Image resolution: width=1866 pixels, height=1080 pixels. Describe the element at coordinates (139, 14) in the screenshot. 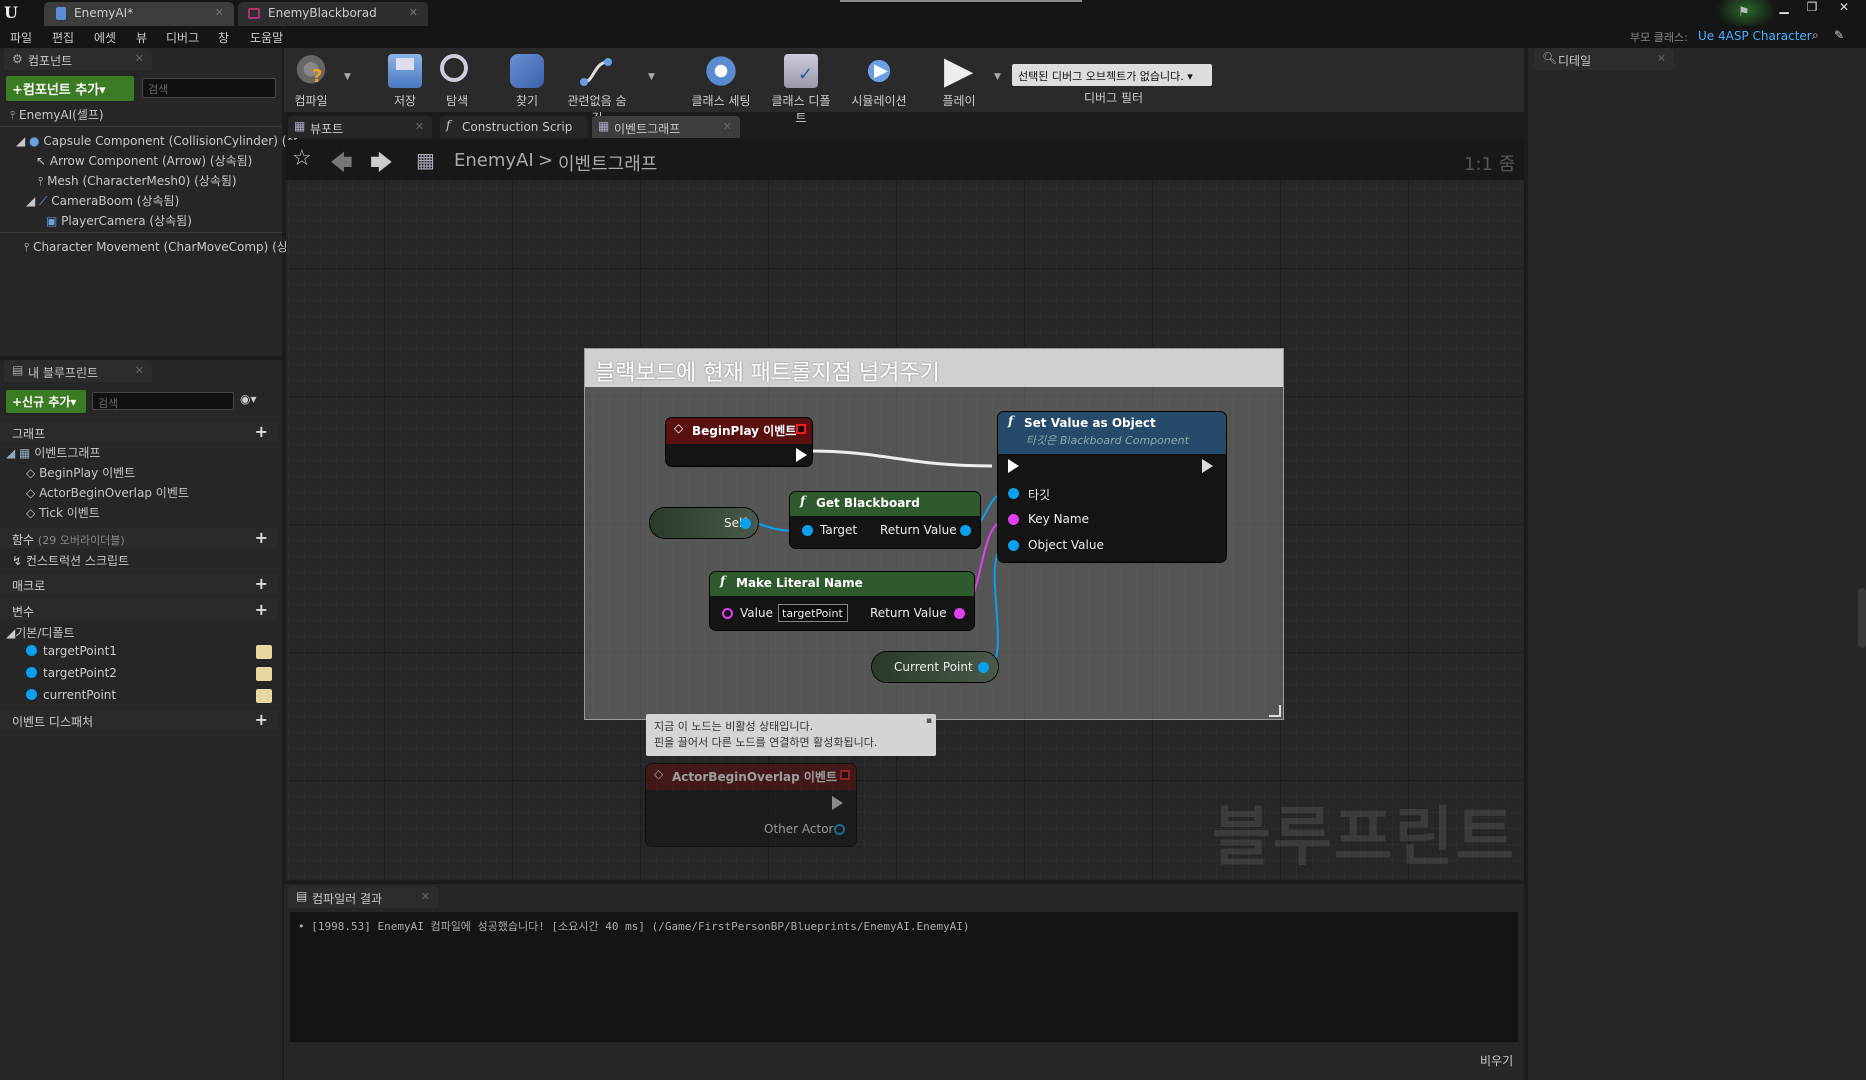

I see `window-tab-enemyai: EnemyAI* ✕` at that location.